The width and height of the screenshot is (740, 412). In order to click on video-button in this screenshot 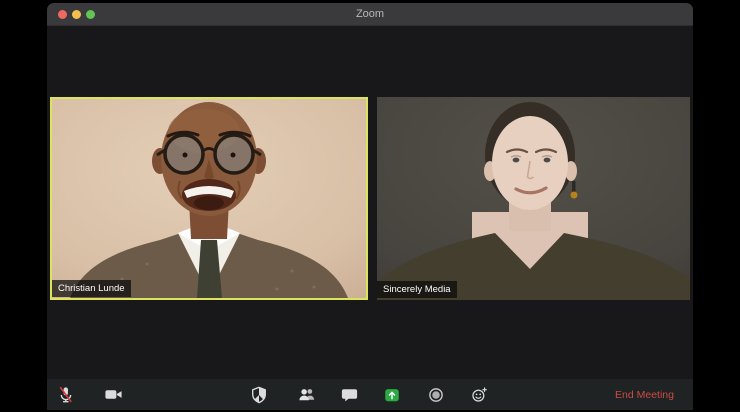, I will do `click(113, 395)`.